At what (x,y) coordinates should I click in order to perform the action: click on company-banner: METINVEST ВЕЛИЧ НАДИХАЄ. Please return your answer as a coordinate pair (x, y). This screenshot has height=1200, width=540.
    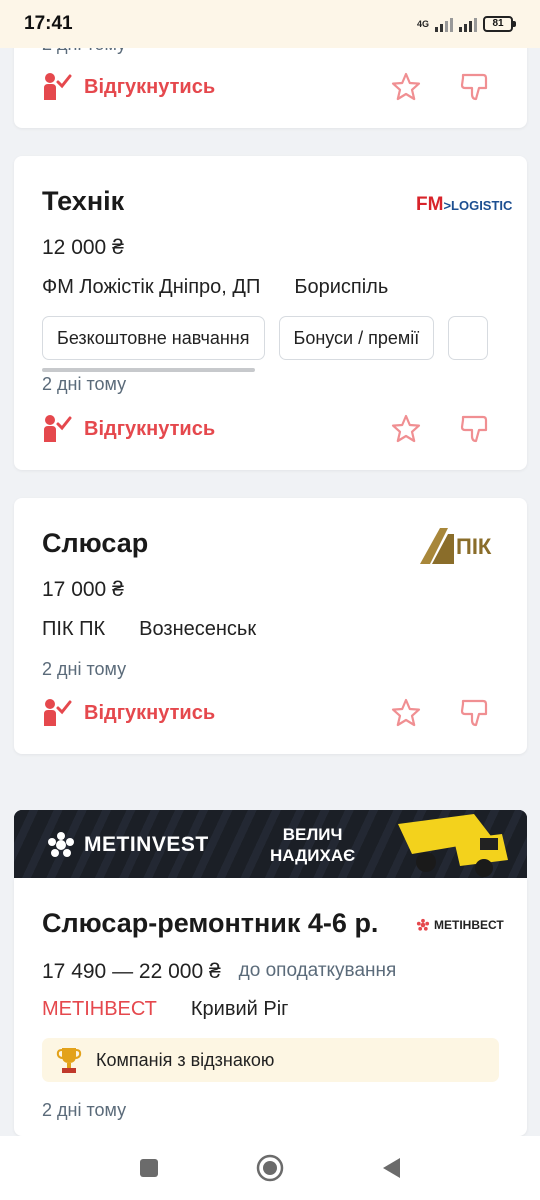
    Looking at the image, I should click on (270, 844).